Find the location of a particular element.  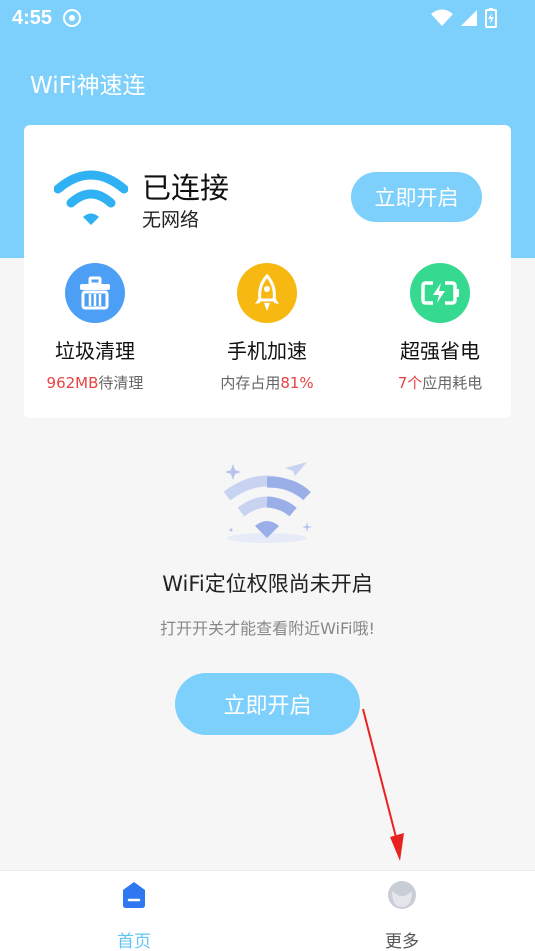

trash-basket-icon is located at coordinates (95, 293).